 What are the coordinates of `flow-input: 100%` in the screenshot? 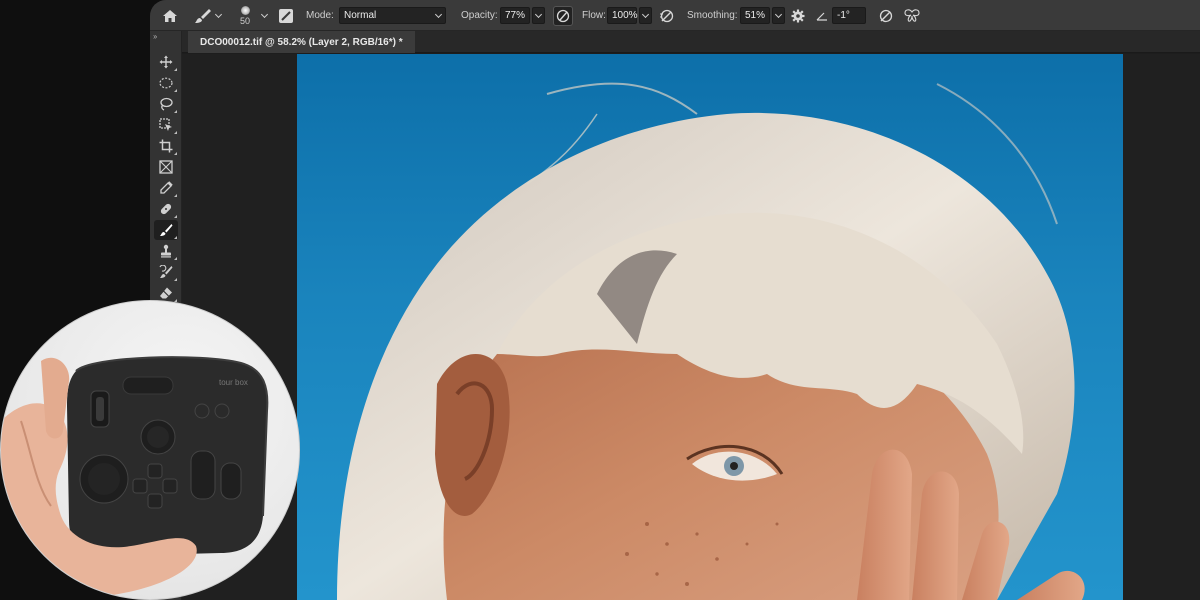 It's located at (622, 15).